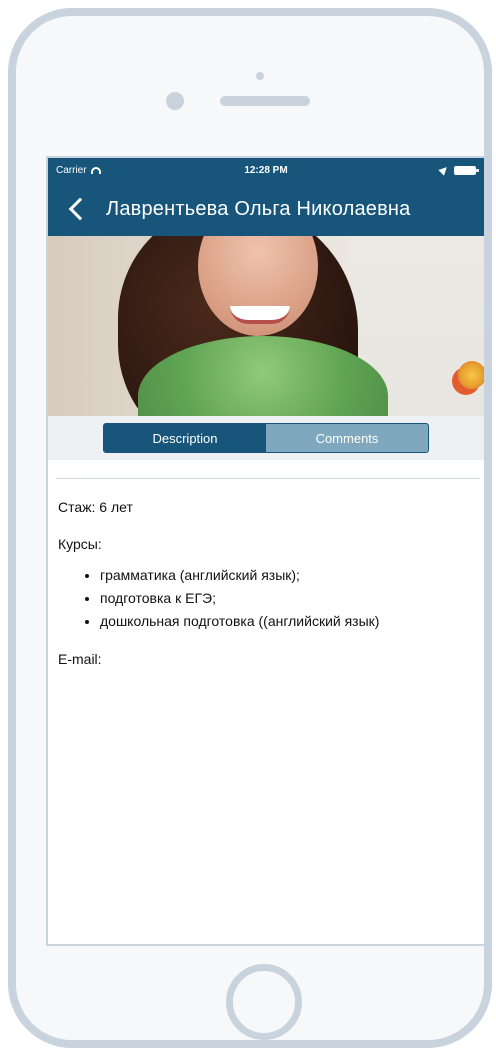  I want to click on page-title: Лаврентьева Ольга Николаевна, so click(258, 208).